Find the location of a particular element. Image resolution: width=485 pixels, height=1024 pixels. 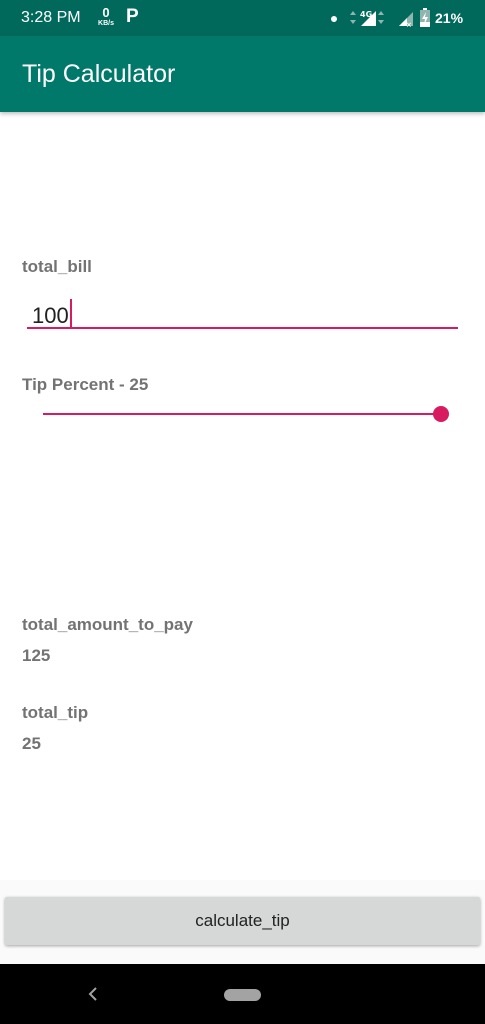

total-bill-label: total_bill is located at coordinates (57, 266).